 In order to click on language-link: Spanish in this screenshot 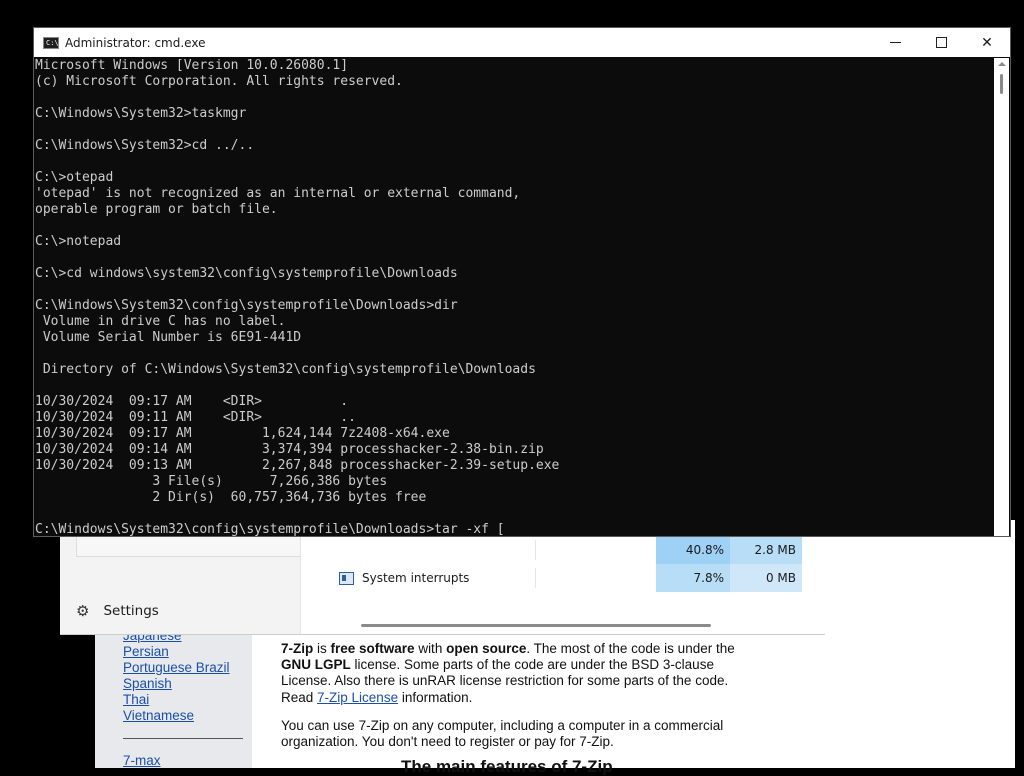, I will do `click(176, 684)`.